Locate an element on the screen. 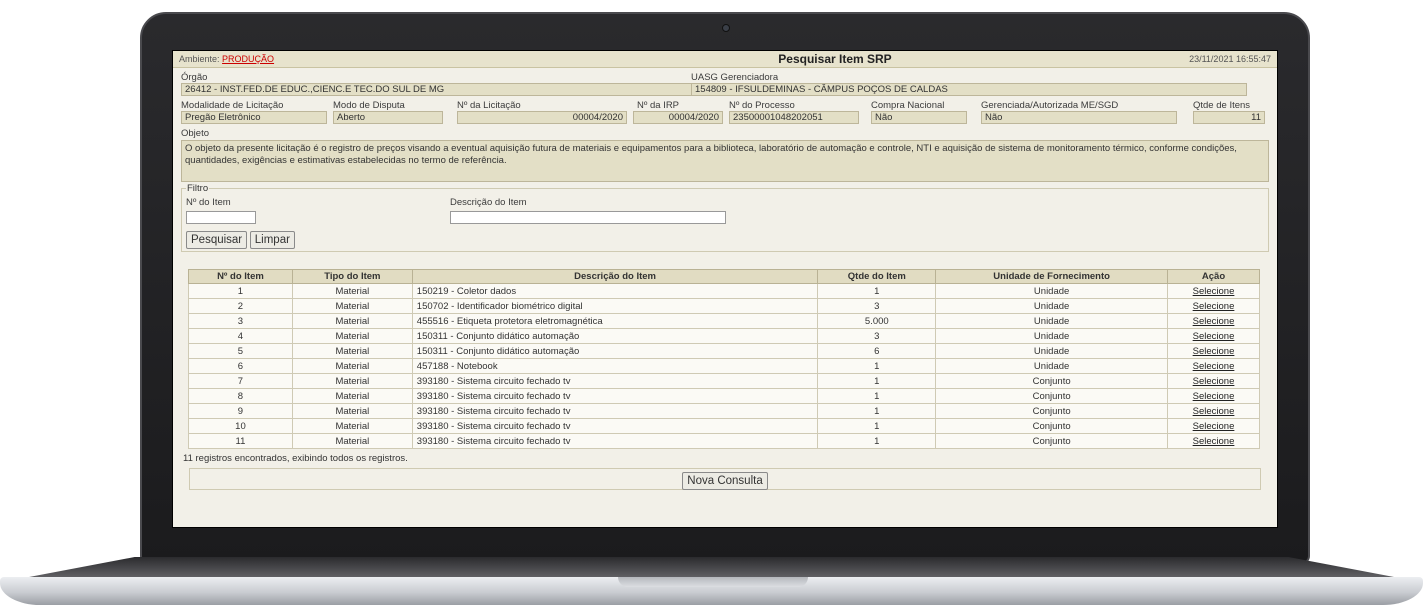 Image resolution: width=1423 pixels, height=610 pixels. environment-indicator: Ambiente: PRODUÇÃO is located at coordinates (389, 59).